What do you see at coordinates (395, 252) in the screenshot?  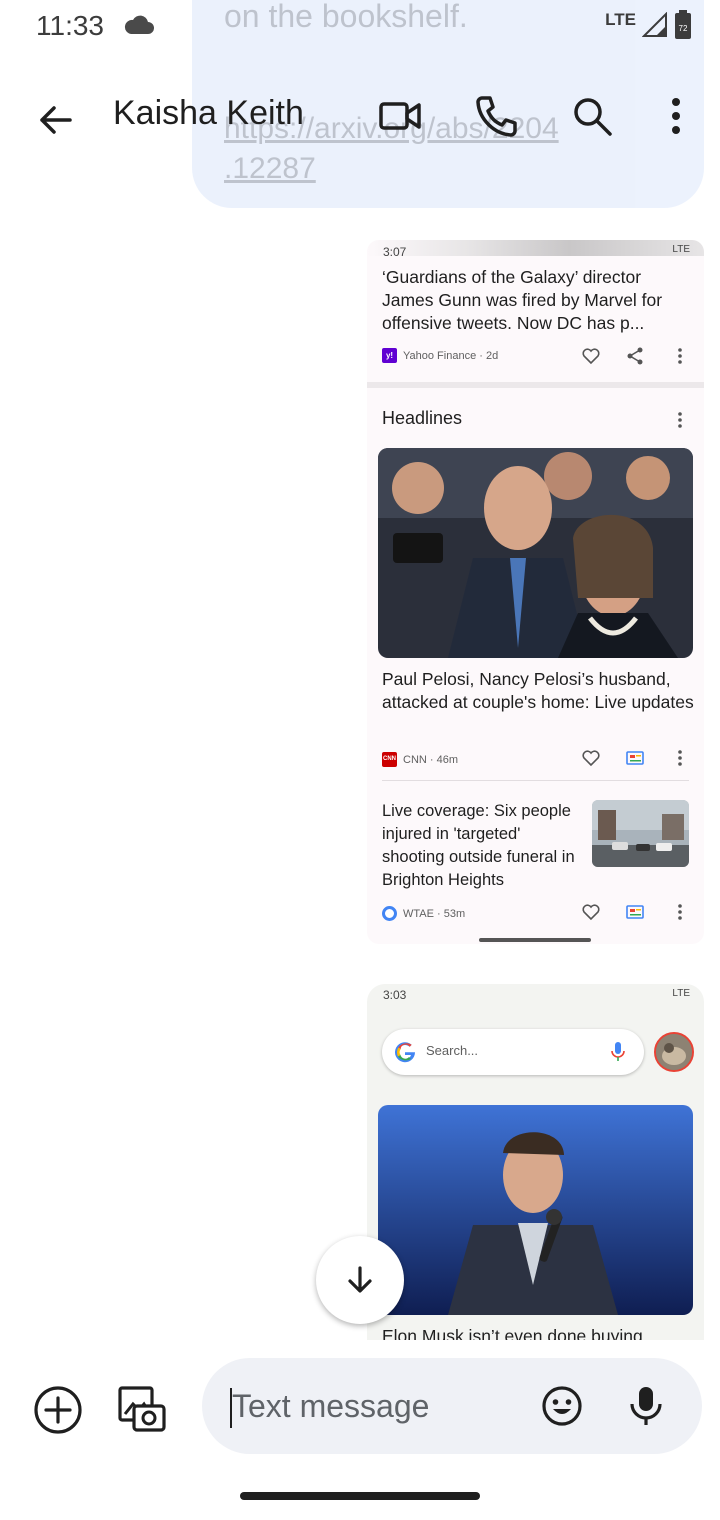 I see `mini-status-time: 3:07` at bounding box center [395, 252].